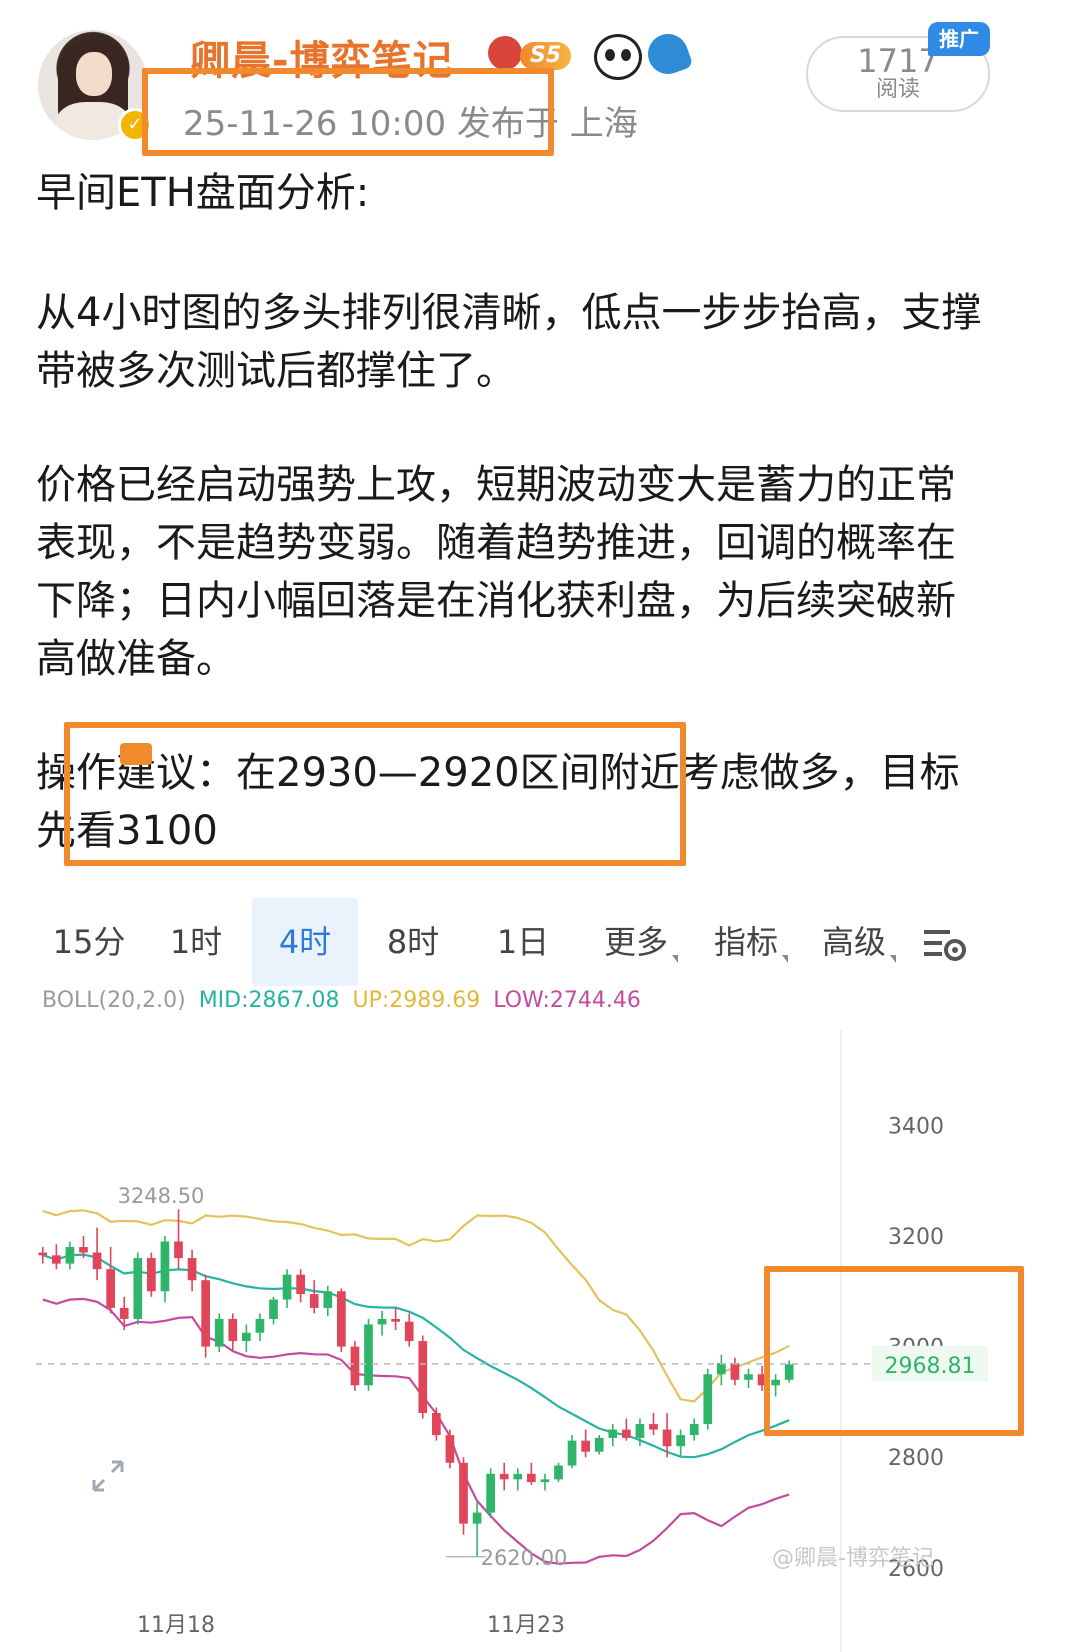 This screenshot has width=1080, height=1652. I want to click on boll-mid: MID:2867.08, so click(269, 1000).